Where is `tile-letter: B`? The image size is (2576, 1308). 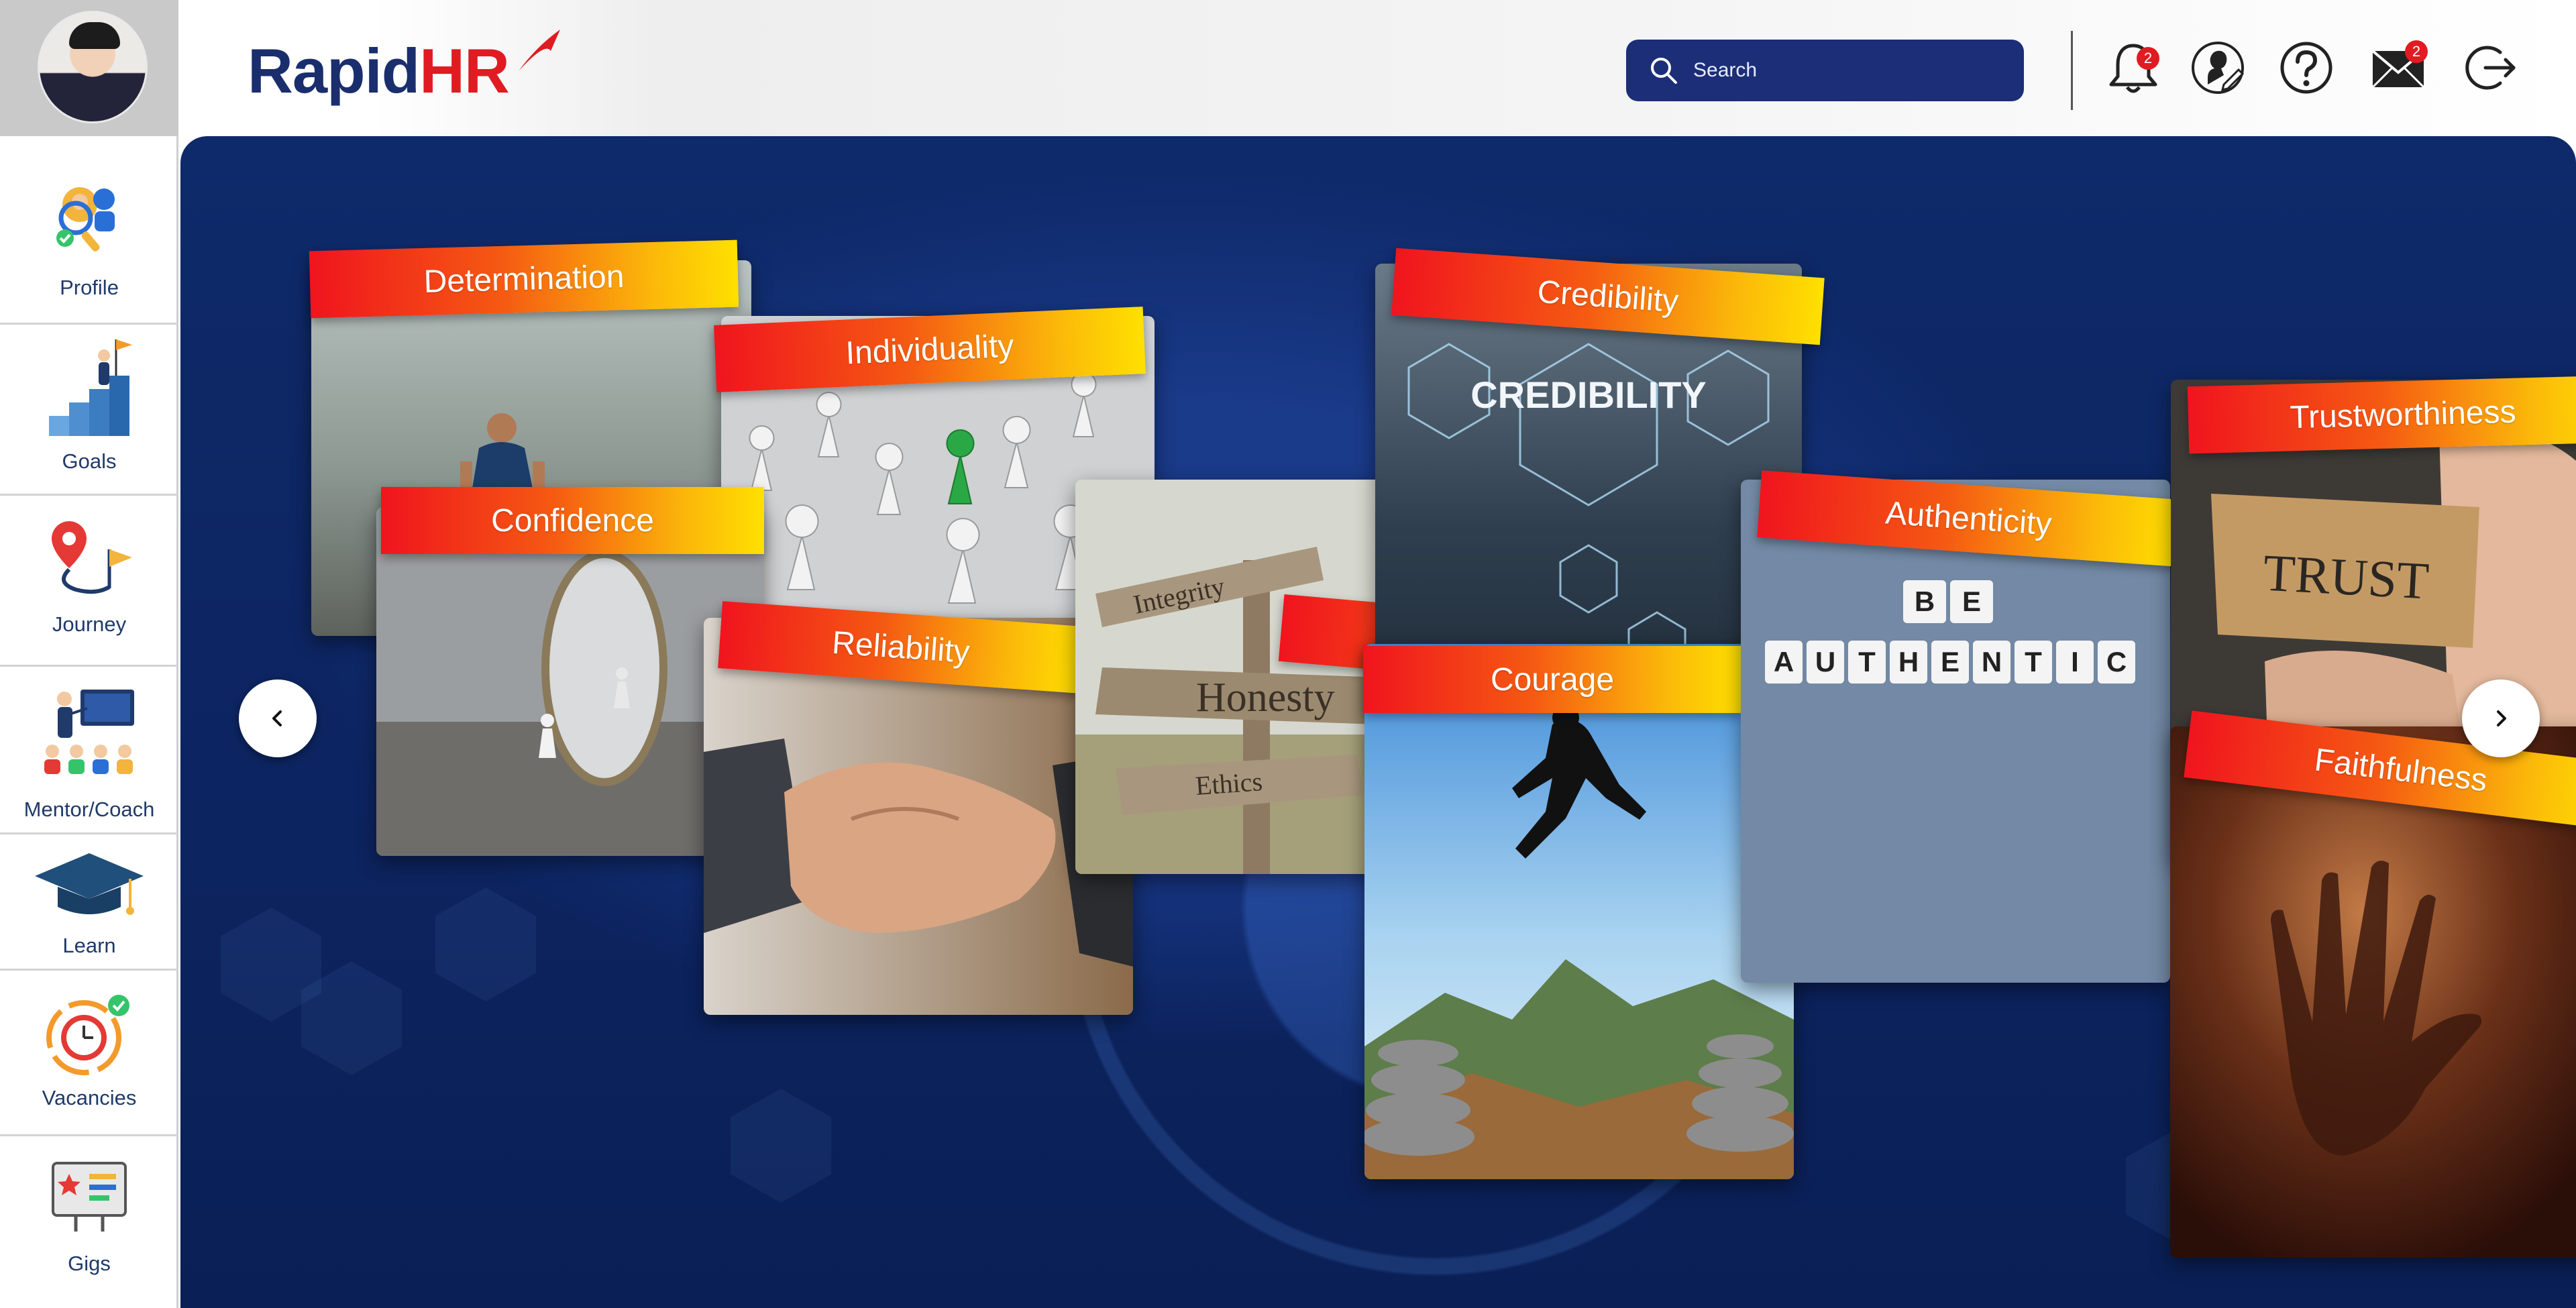
tile-letter: B is located at coordinates (1925, 601).